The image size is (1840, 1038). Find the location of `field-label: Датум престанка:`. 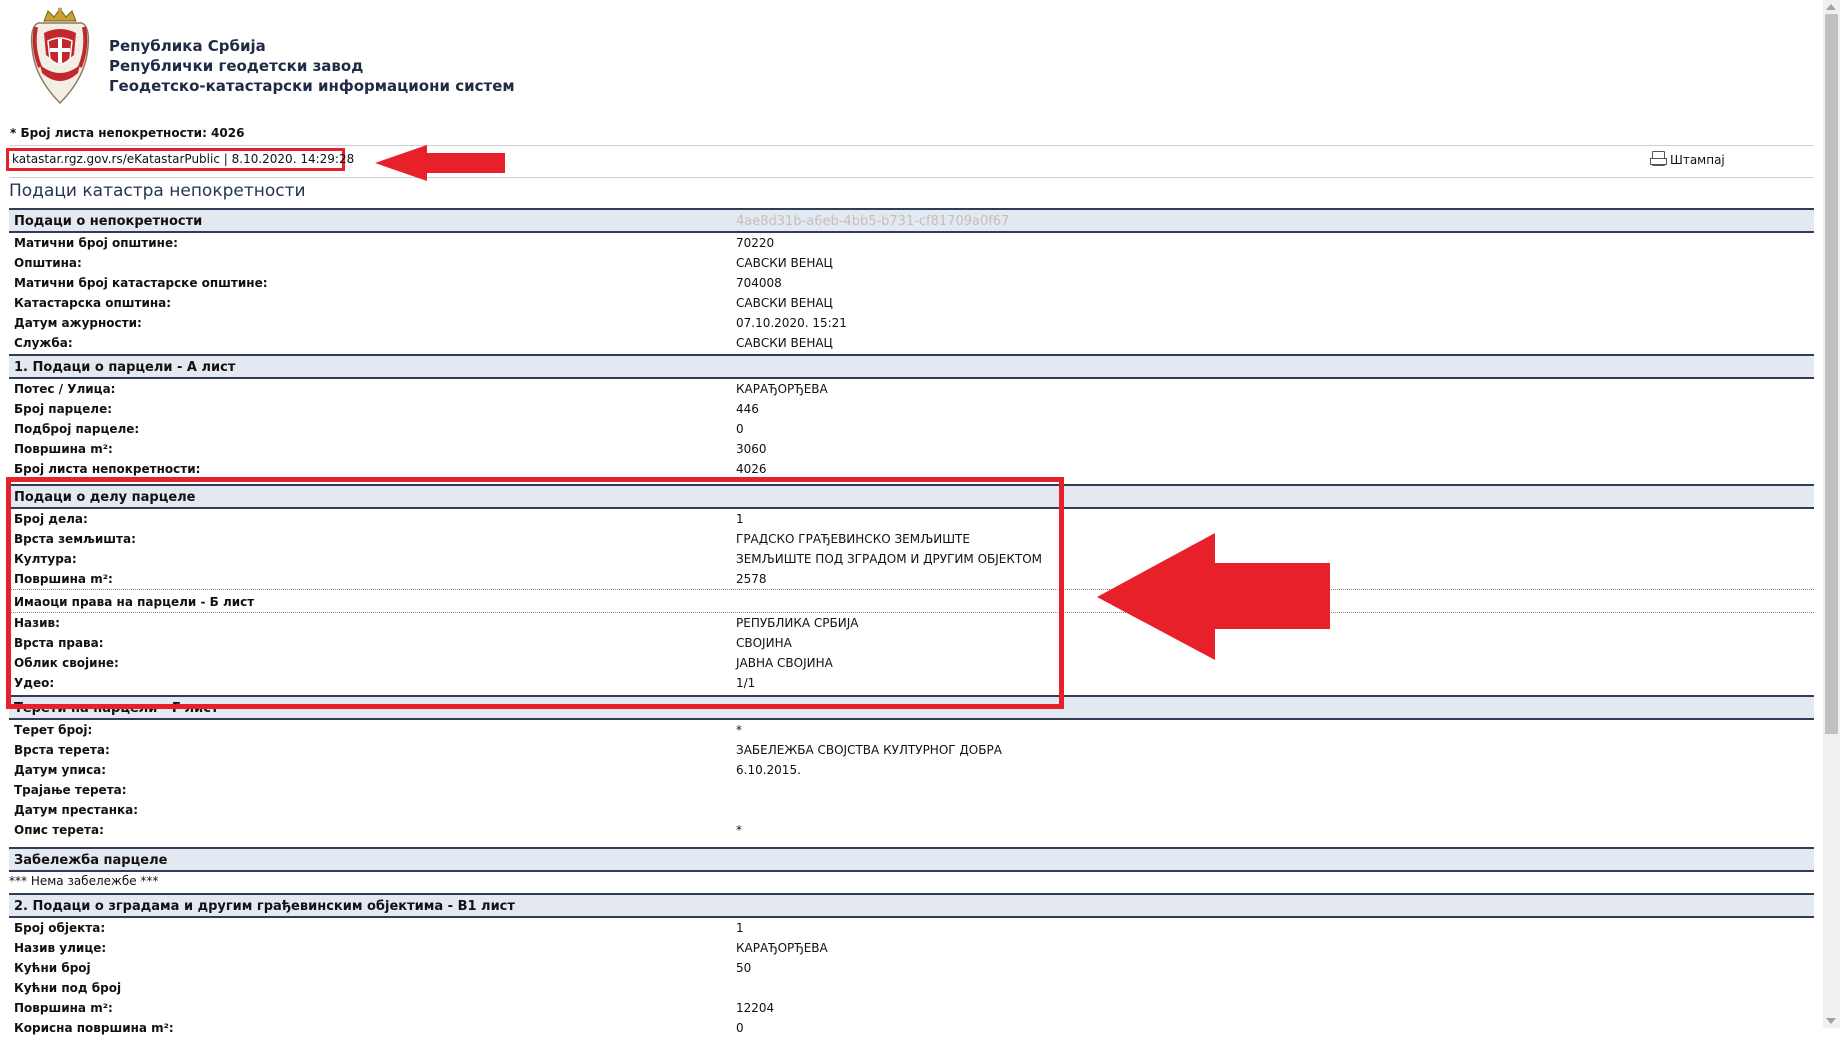

field-label: Датум престанка: is located at coordinates (76, 810).